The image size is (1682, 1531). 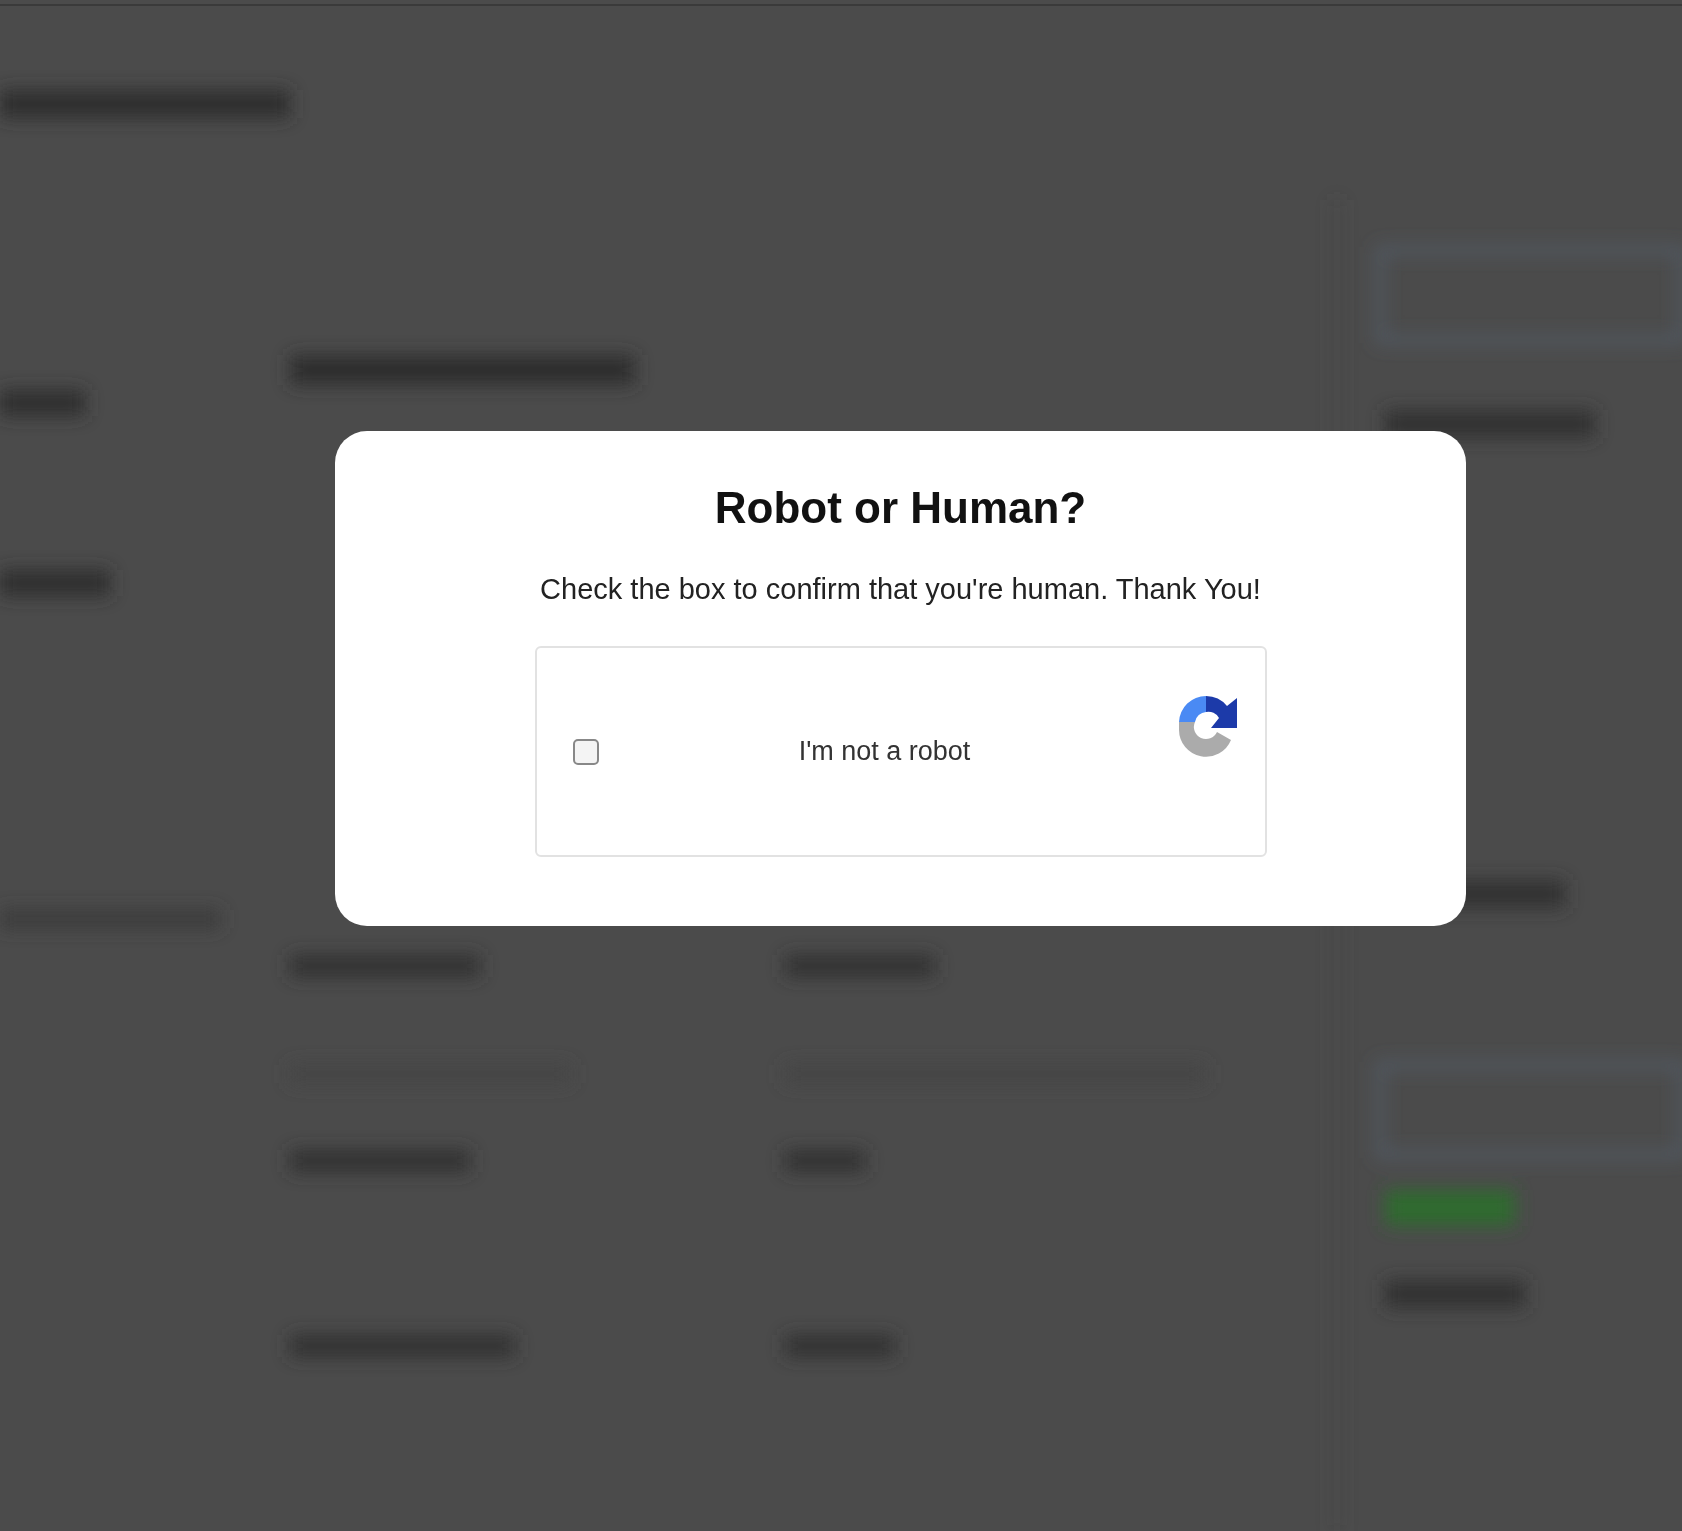 What do you see at coordinates (900, 589) in the screenshot?
I see `dialog-message: Check the box to confirm that you're human. Thank You!` at bounding box center [900, 589].